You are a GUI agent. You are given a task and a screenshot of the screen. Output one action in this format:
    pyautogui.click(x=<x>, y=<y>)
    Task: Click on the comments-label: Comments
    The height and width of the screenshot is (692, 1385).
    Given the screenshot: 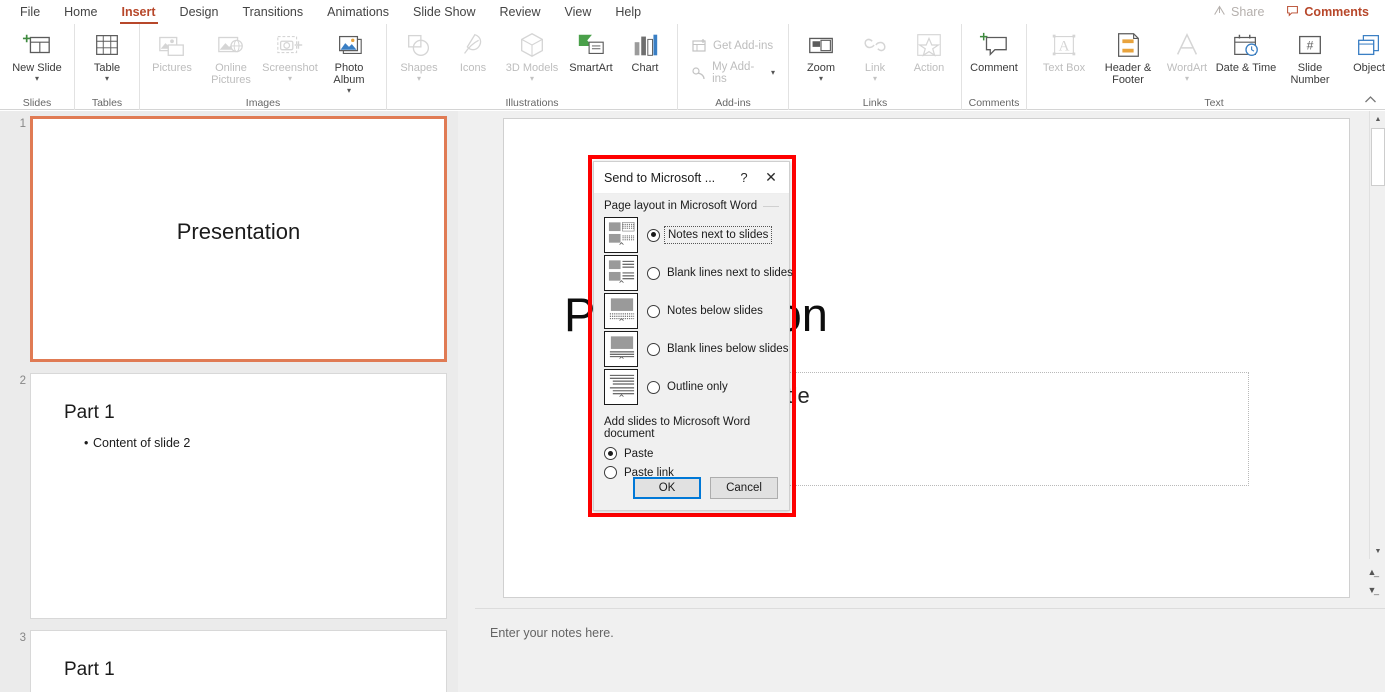 What is the action you would take?
    pyautogui.click(x=1336, y=12)
    